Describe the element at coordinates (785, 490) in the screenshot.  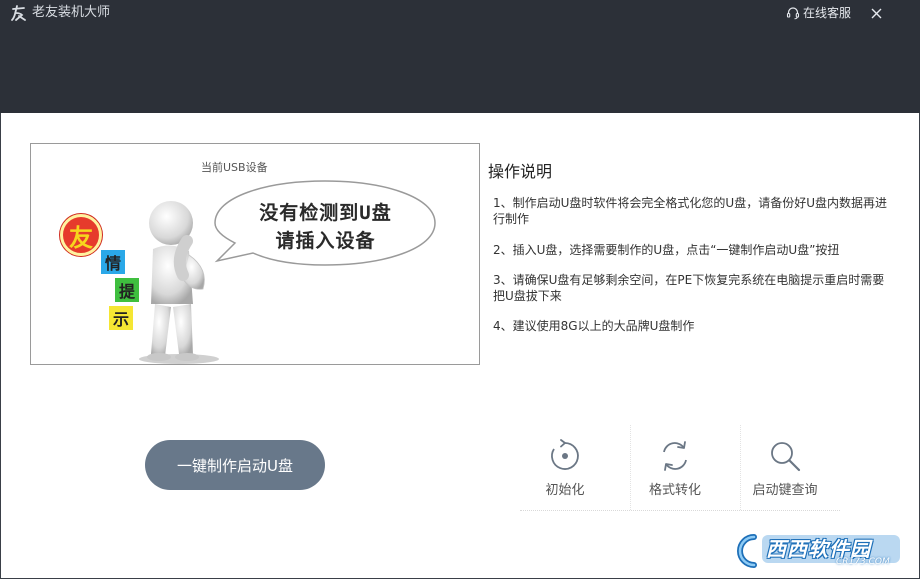
I see `boot-key-query-label: 启动键查询` at that location.